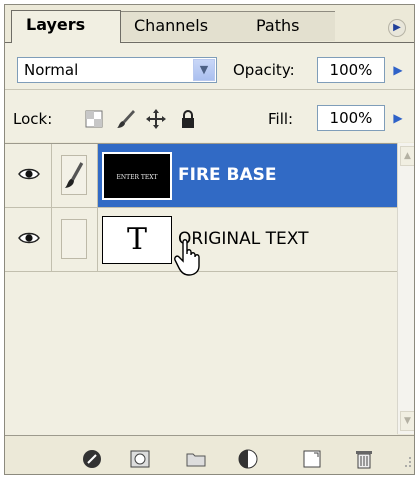 This screenshot has height=479, width=419. What do you see at coordinates (117, 70) in the screenshot?
I see `blend-mode-select: Normal ▼` at bounding box center [117, 70].